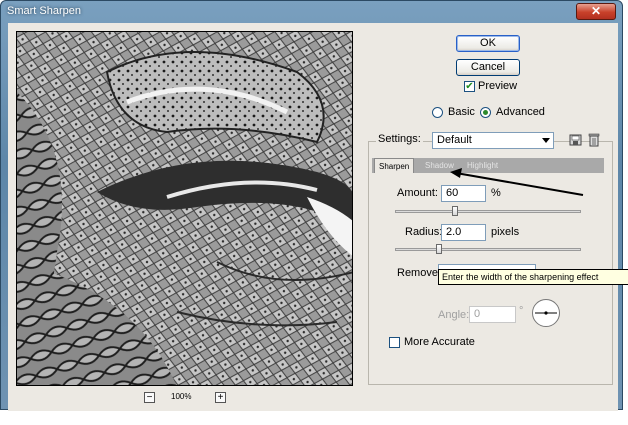 The width and height of the screenshot is (628, 425). What do you see at coordinates (399, 139) in the screenshot?
I see `settings-label: Settings:` at bounding box center [399, 139].